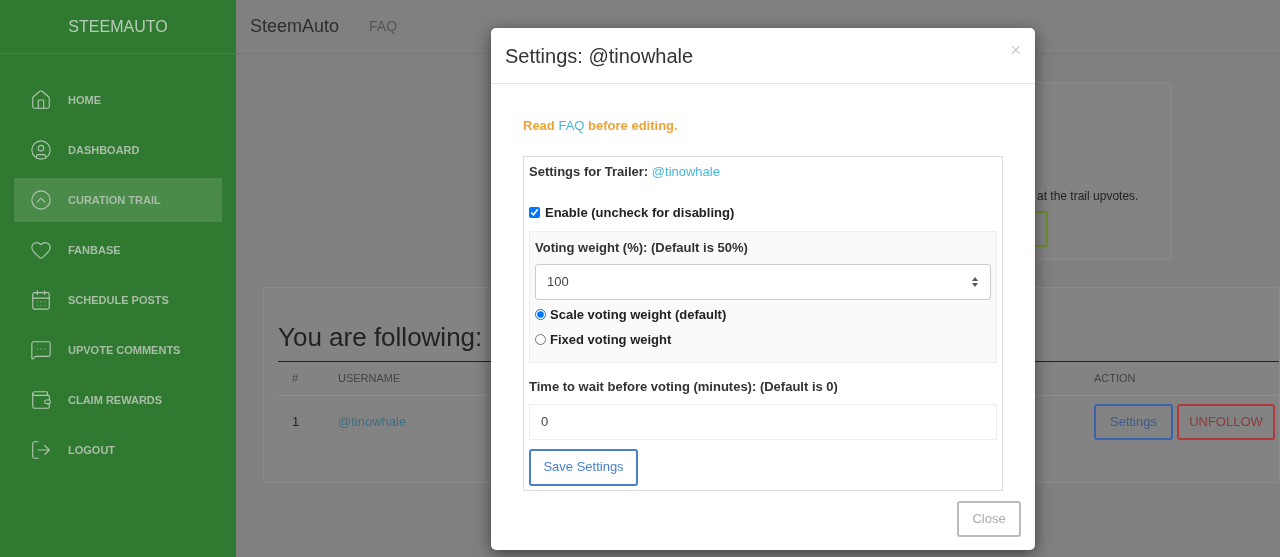 This screenshot has height=557, width=1280. Describe the element at coordinates (1226, 422) in the screenshot. I see `unfollow-button: UNFOLLOW` at that location.